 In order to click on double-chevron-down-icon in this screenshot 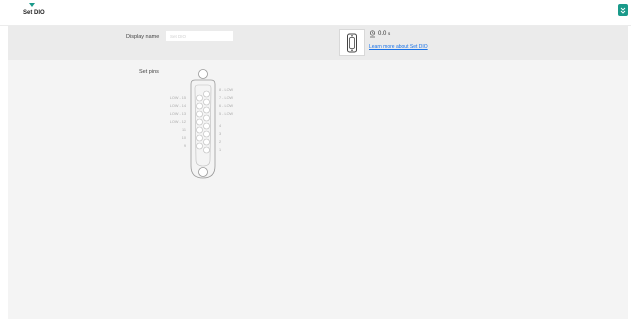, I will do `click(623, 10)`.